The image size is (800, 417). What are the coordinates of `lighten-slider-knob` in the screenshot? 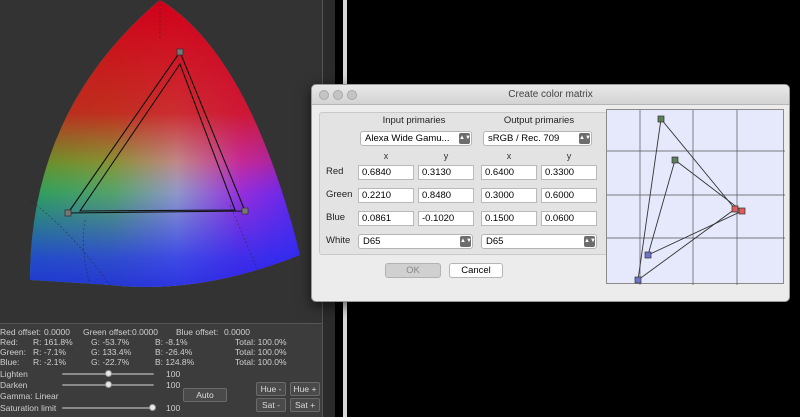 It's located at (108, 373).